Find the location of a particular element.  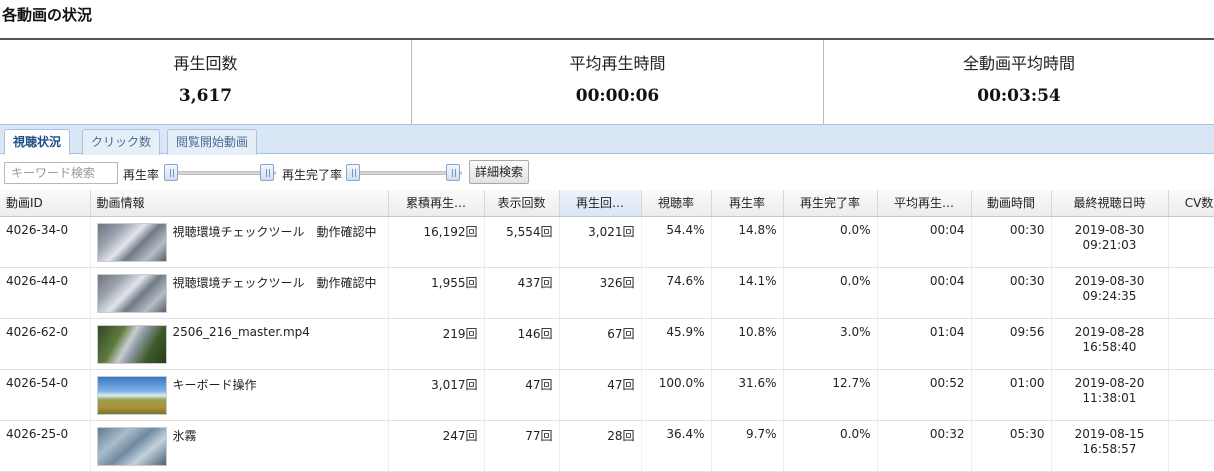

play-rate-cell: 31.6% is located at coordinates (747, 395).